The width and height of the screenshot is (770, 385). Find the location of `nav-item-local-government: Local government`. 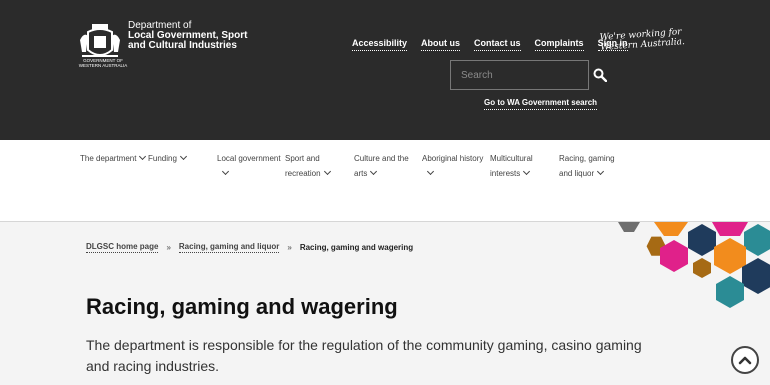

nav-item-local-government: Local government is located at coordinates (249, 166).